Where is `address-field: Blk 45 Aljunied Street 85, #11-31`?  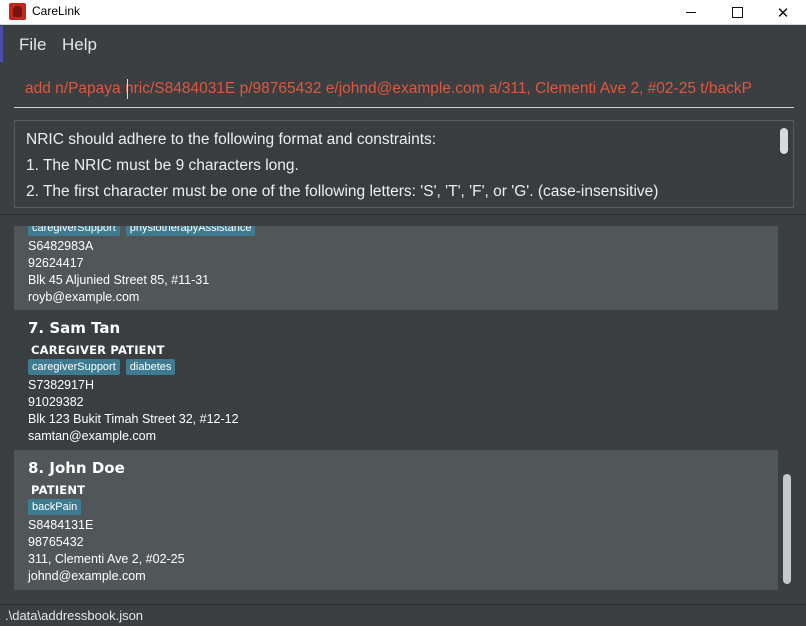 address-field: Blk 45 Aljunied Street 85, #11-31 is located at coordinates (119, 280).